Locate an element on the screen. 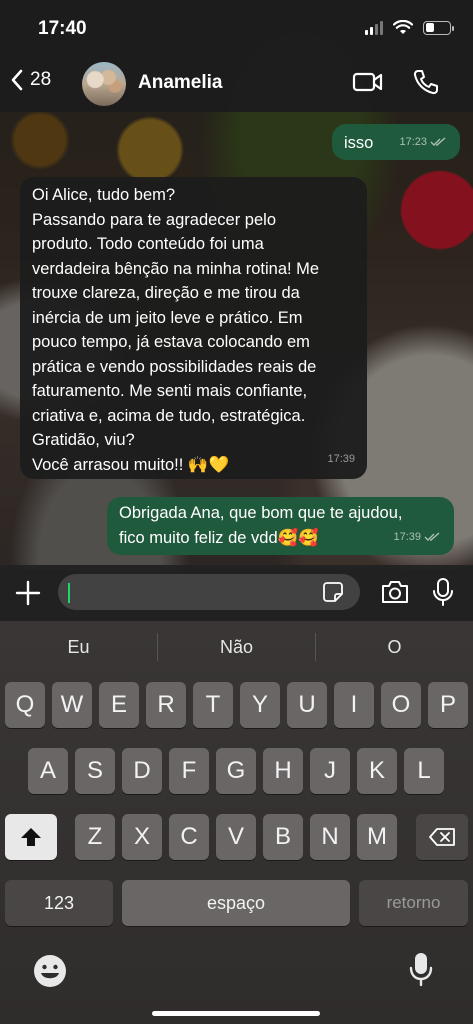 The height and width of the screenshot is (1024, 473). message-line: produto. Todo conteúdo foi uma is located at coordinates (148, 244).